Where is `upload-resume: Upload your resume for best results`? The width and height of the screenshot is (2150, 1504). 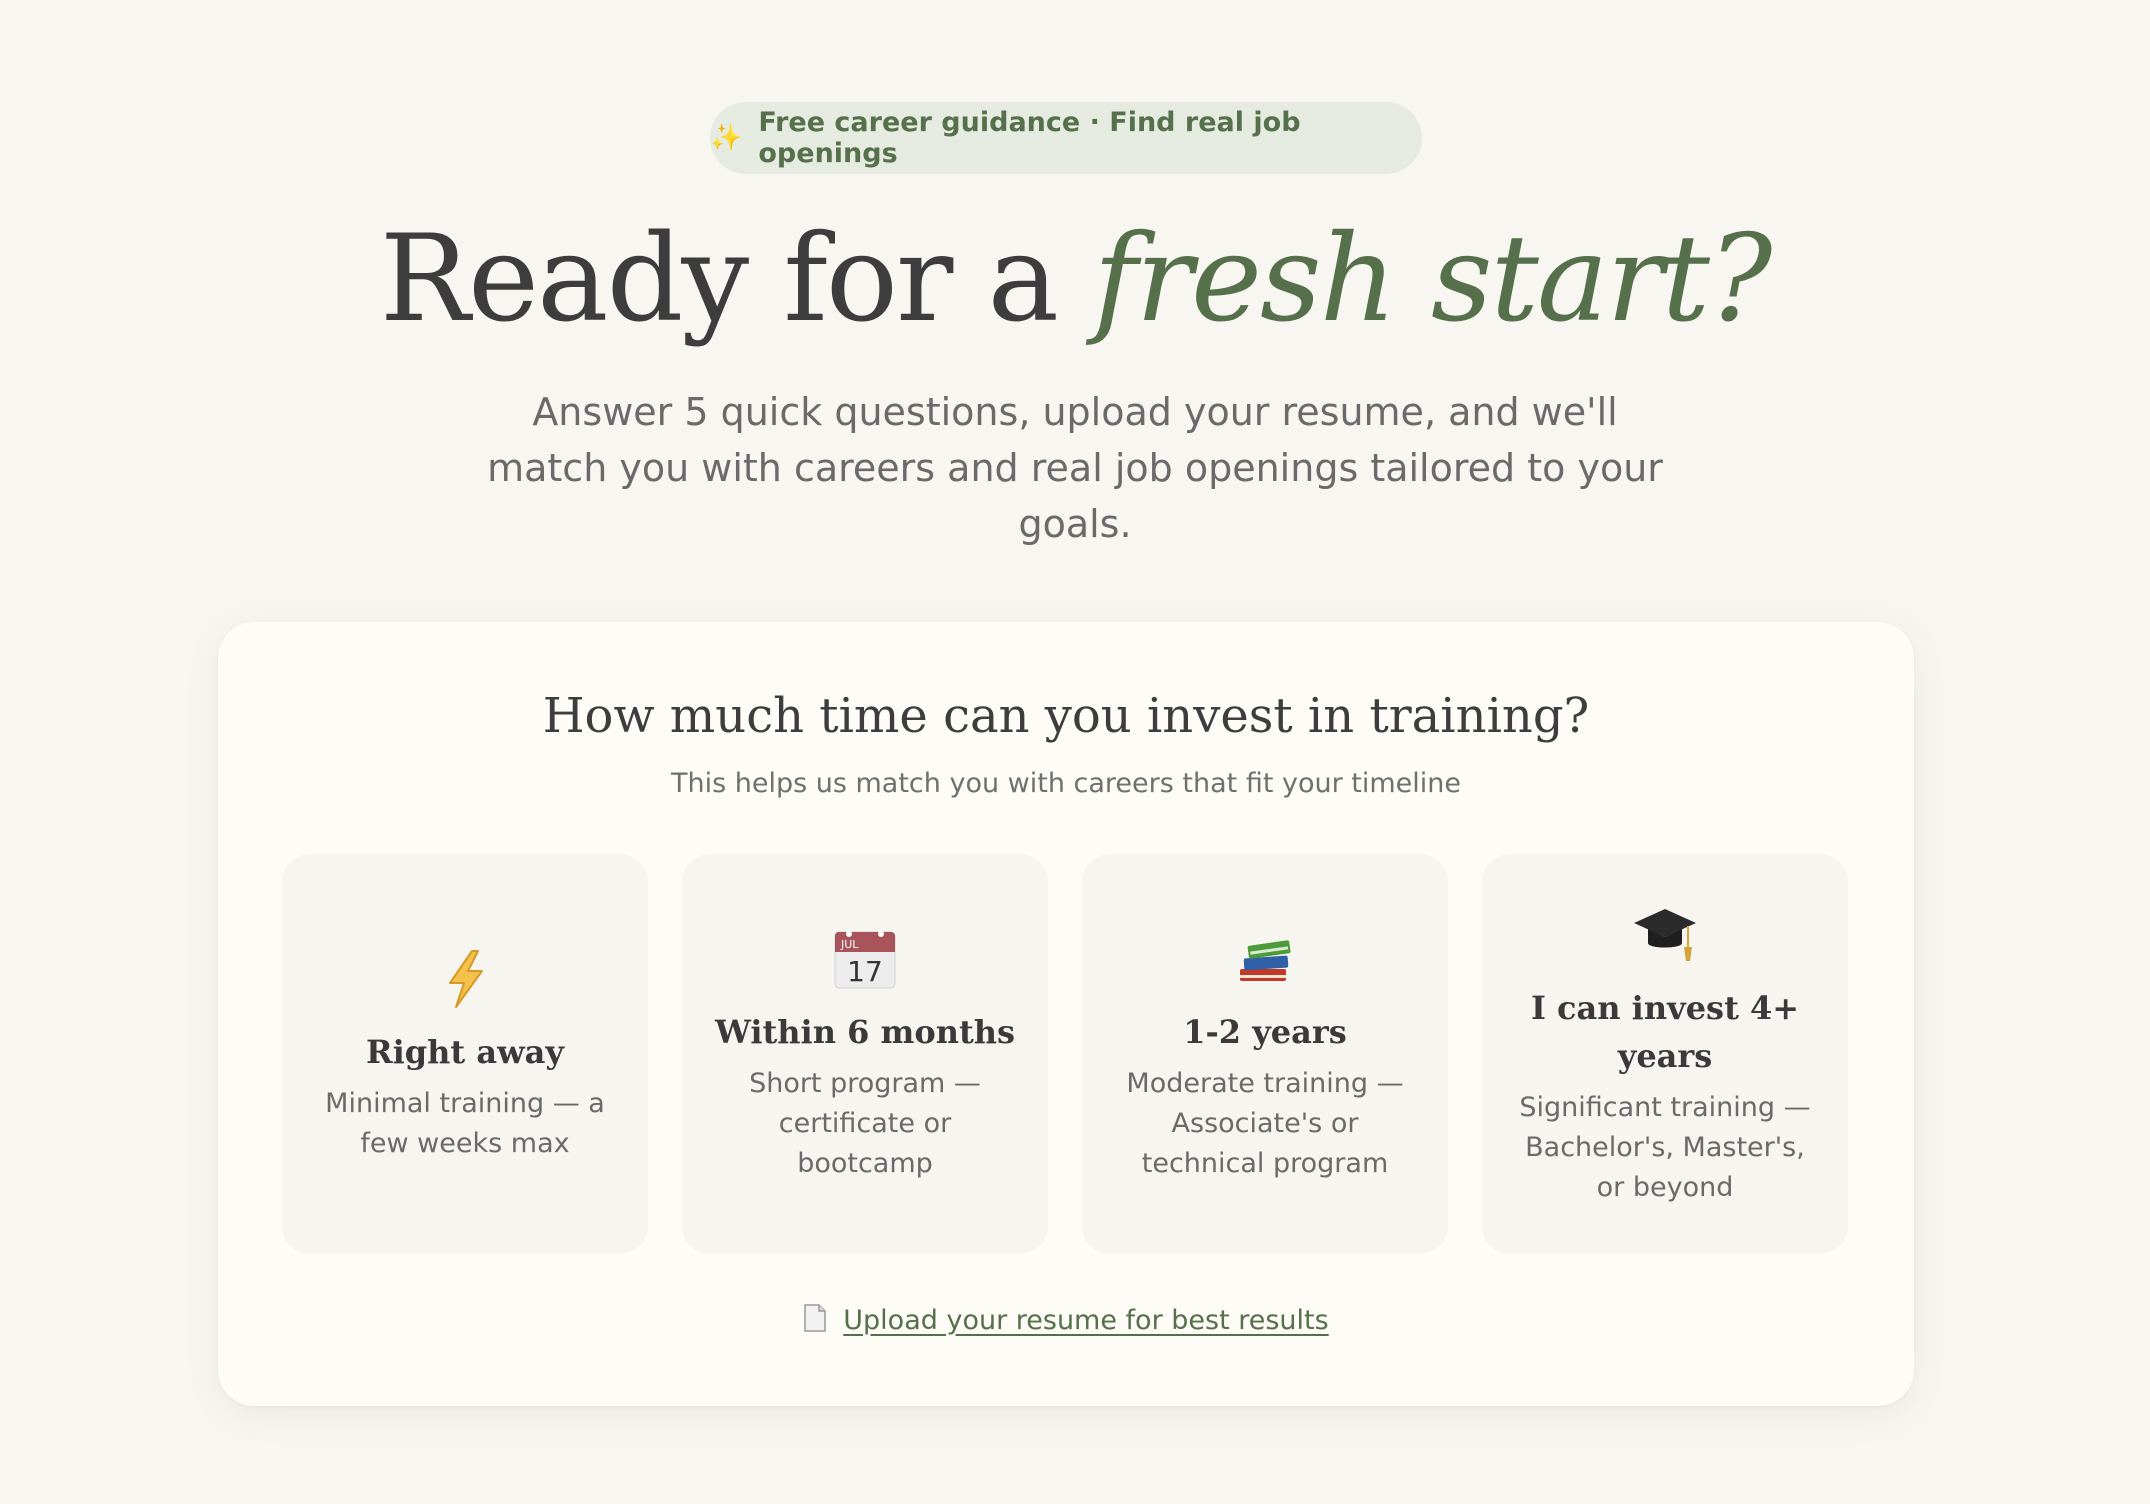 upload-resume: Upload your resume for best results is located at coordinates (1066, 1320).